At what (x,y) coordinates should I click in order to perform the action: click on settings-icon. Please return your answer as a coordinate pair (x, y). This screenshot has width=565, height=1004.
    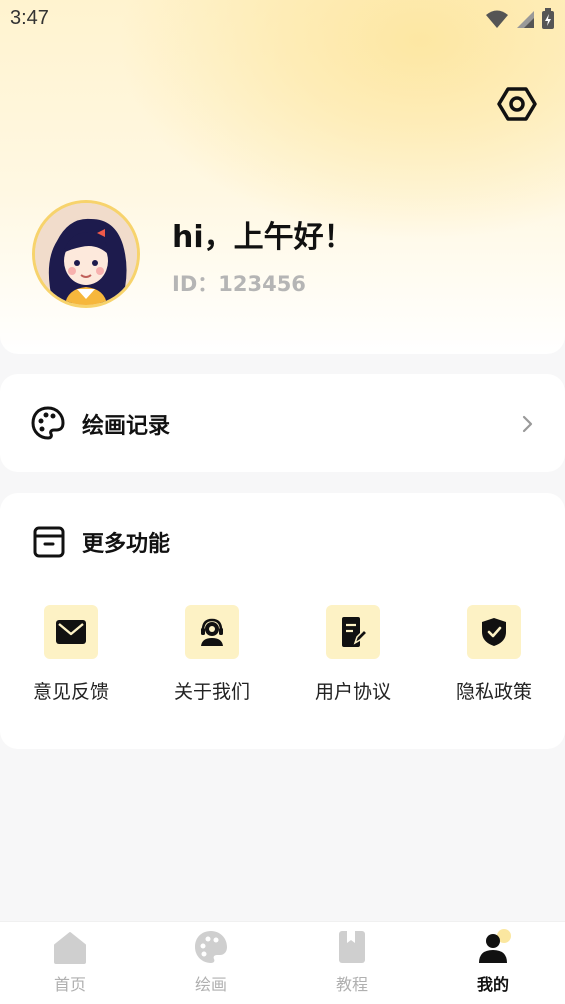
    Looking at the image, I should click on (517, 104).